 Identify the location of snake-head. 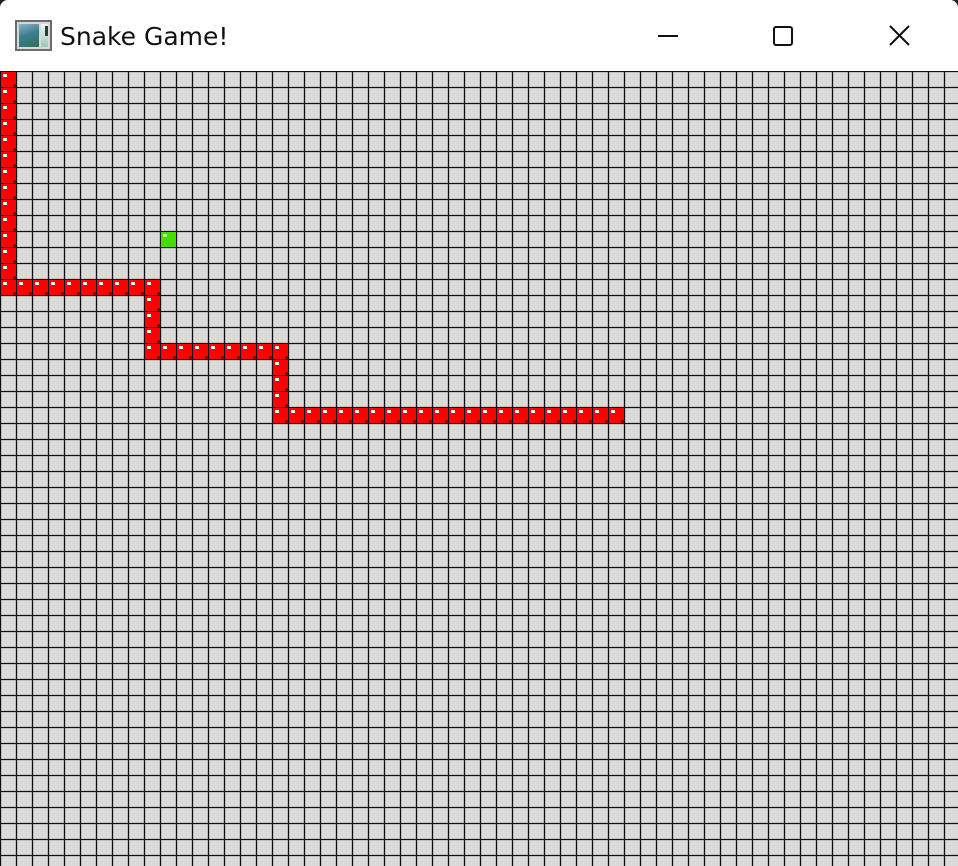
(616, 415).